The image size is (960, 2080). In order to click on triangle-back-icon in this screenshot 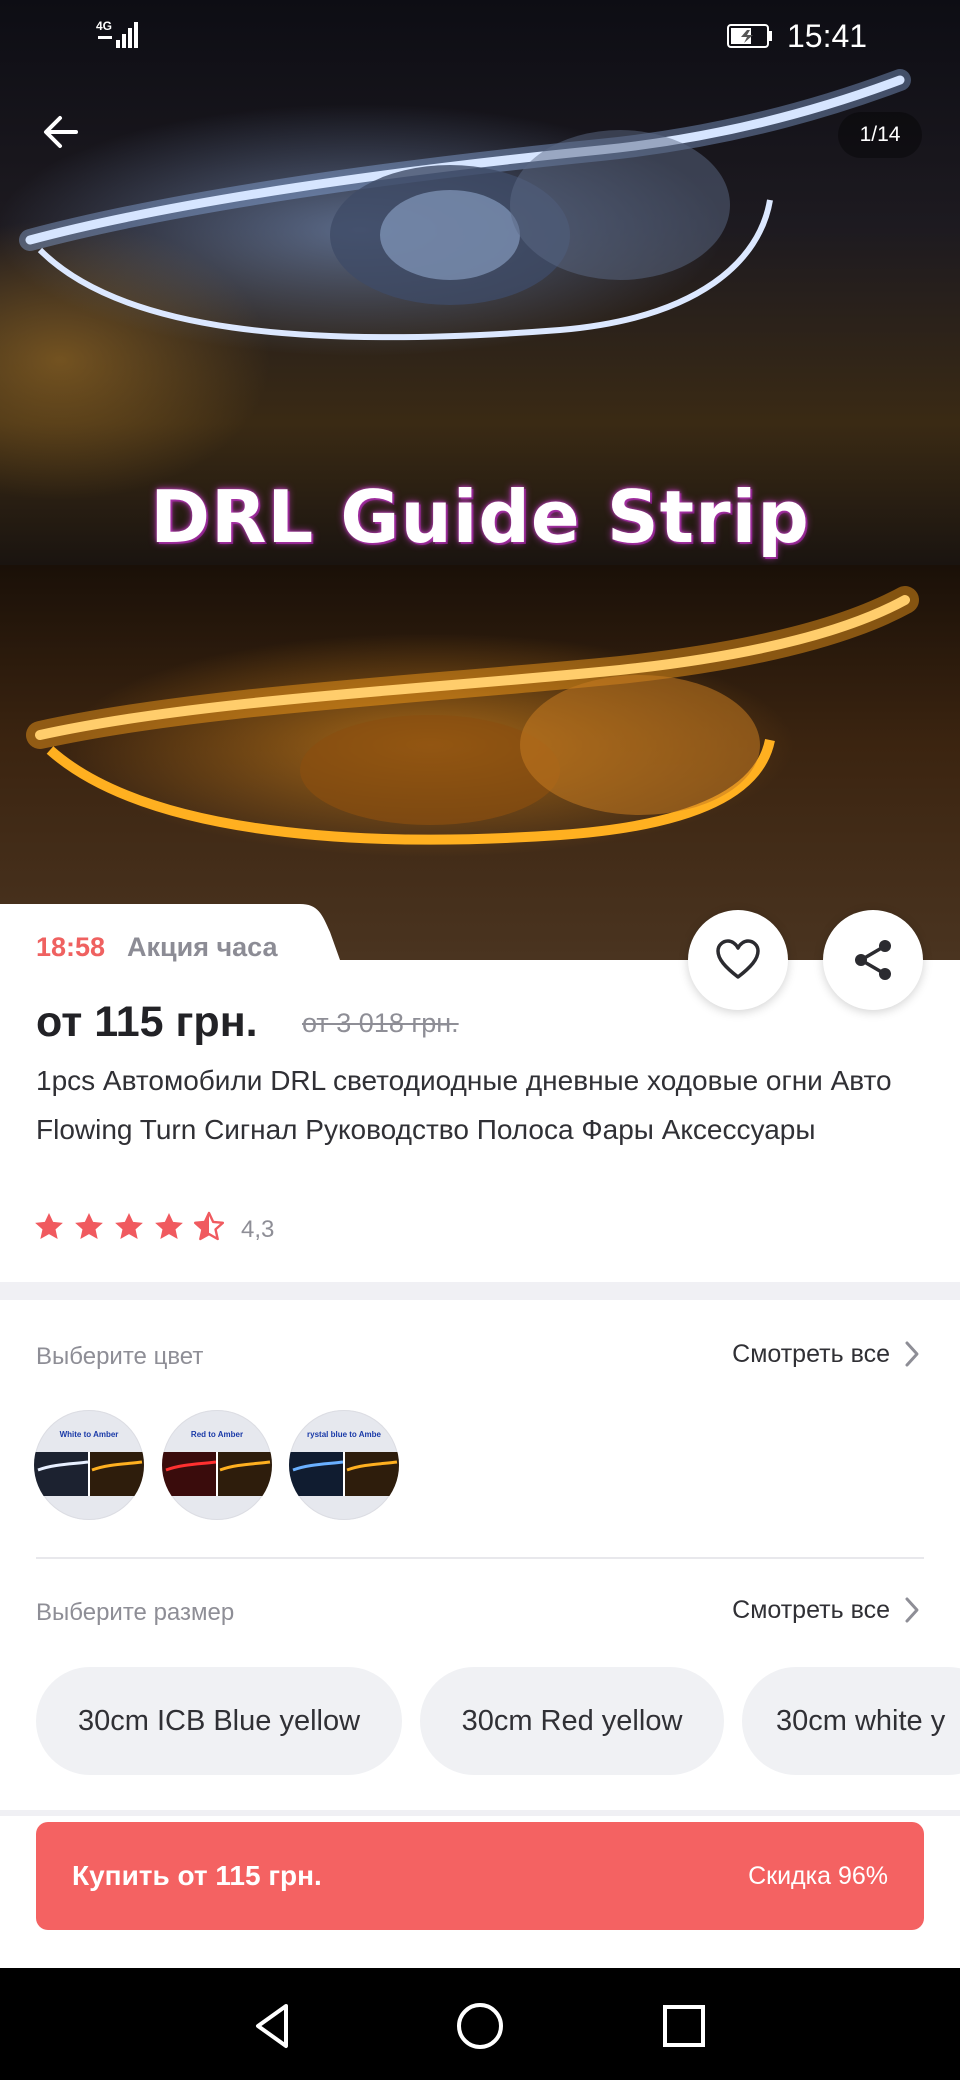, I will do `click(272, 2026)`.